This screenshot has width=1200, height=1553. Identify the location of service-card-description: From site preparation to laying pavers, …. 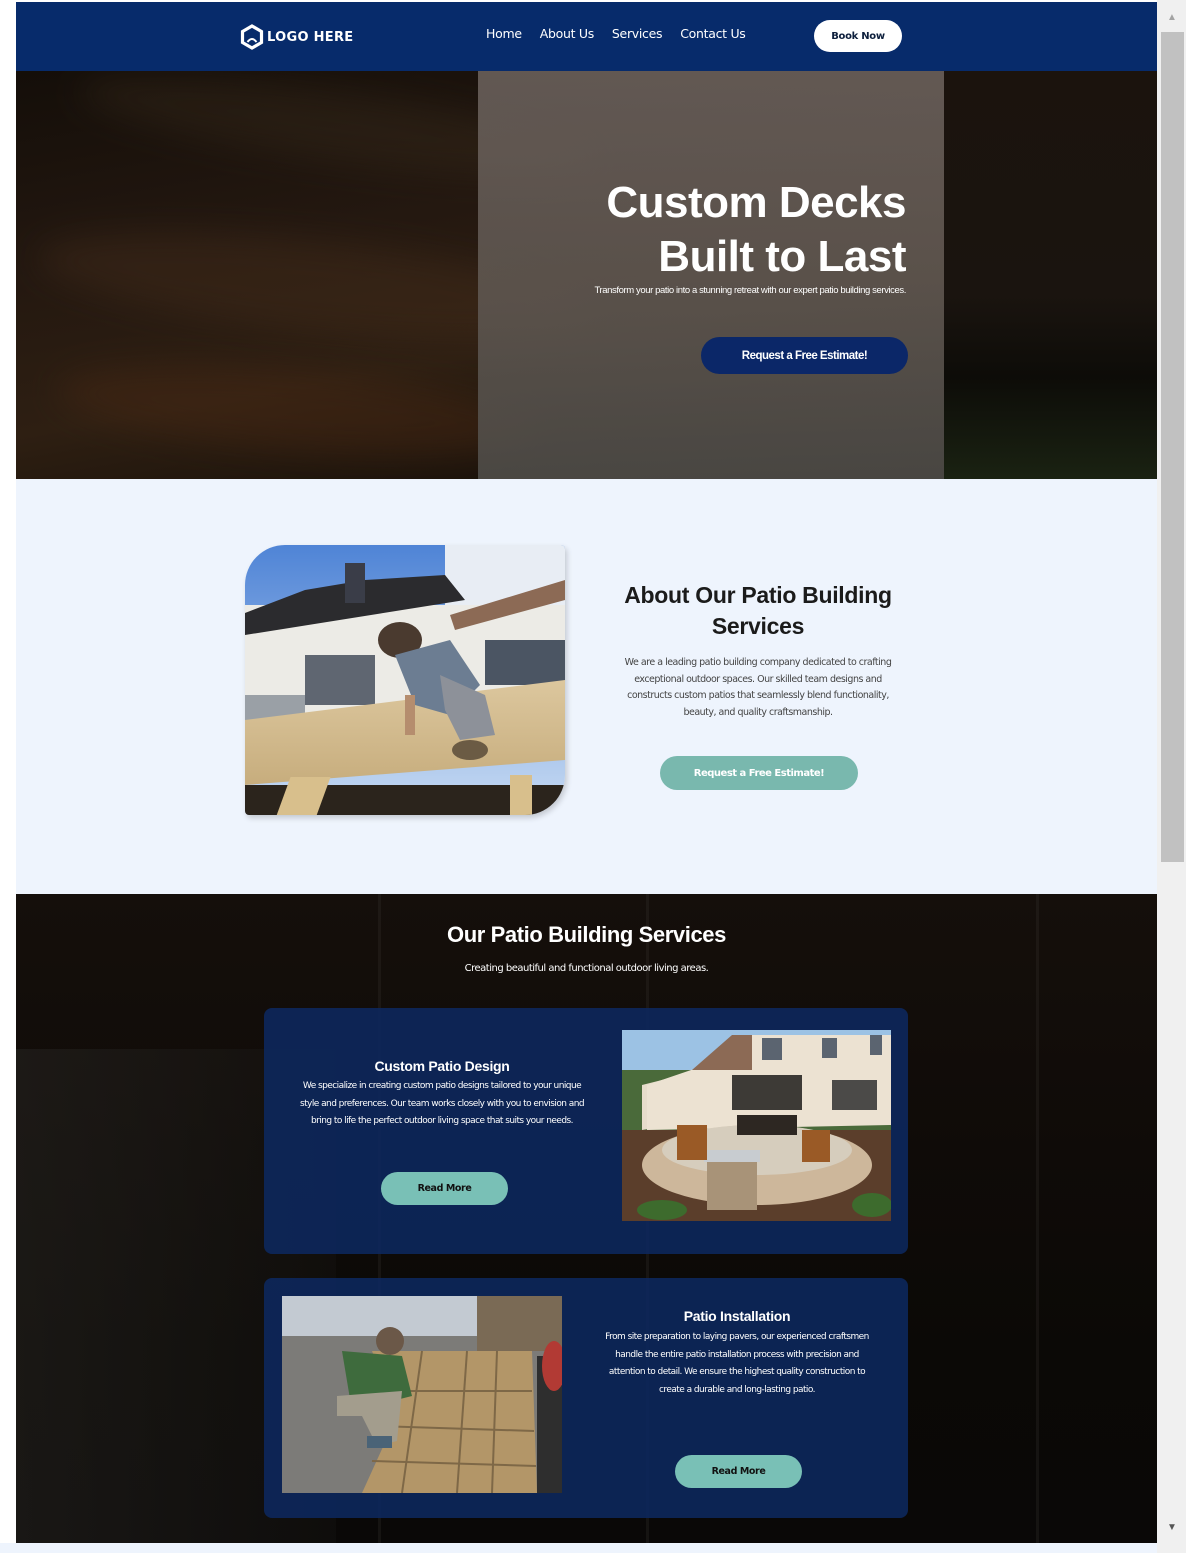
(737, 1363).